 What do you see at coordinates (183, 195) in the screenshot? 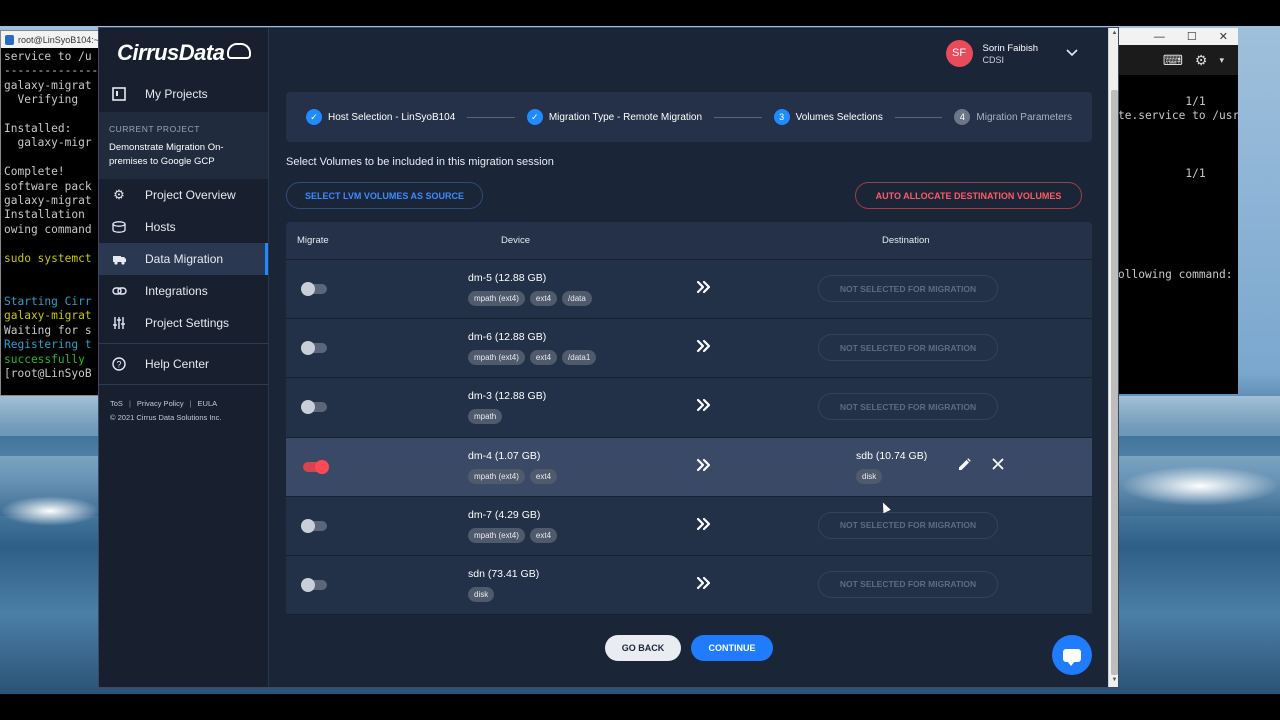
I see `sidebar-item-project-overview: ⚙ Project Overview` at bounding box center [183, 195].